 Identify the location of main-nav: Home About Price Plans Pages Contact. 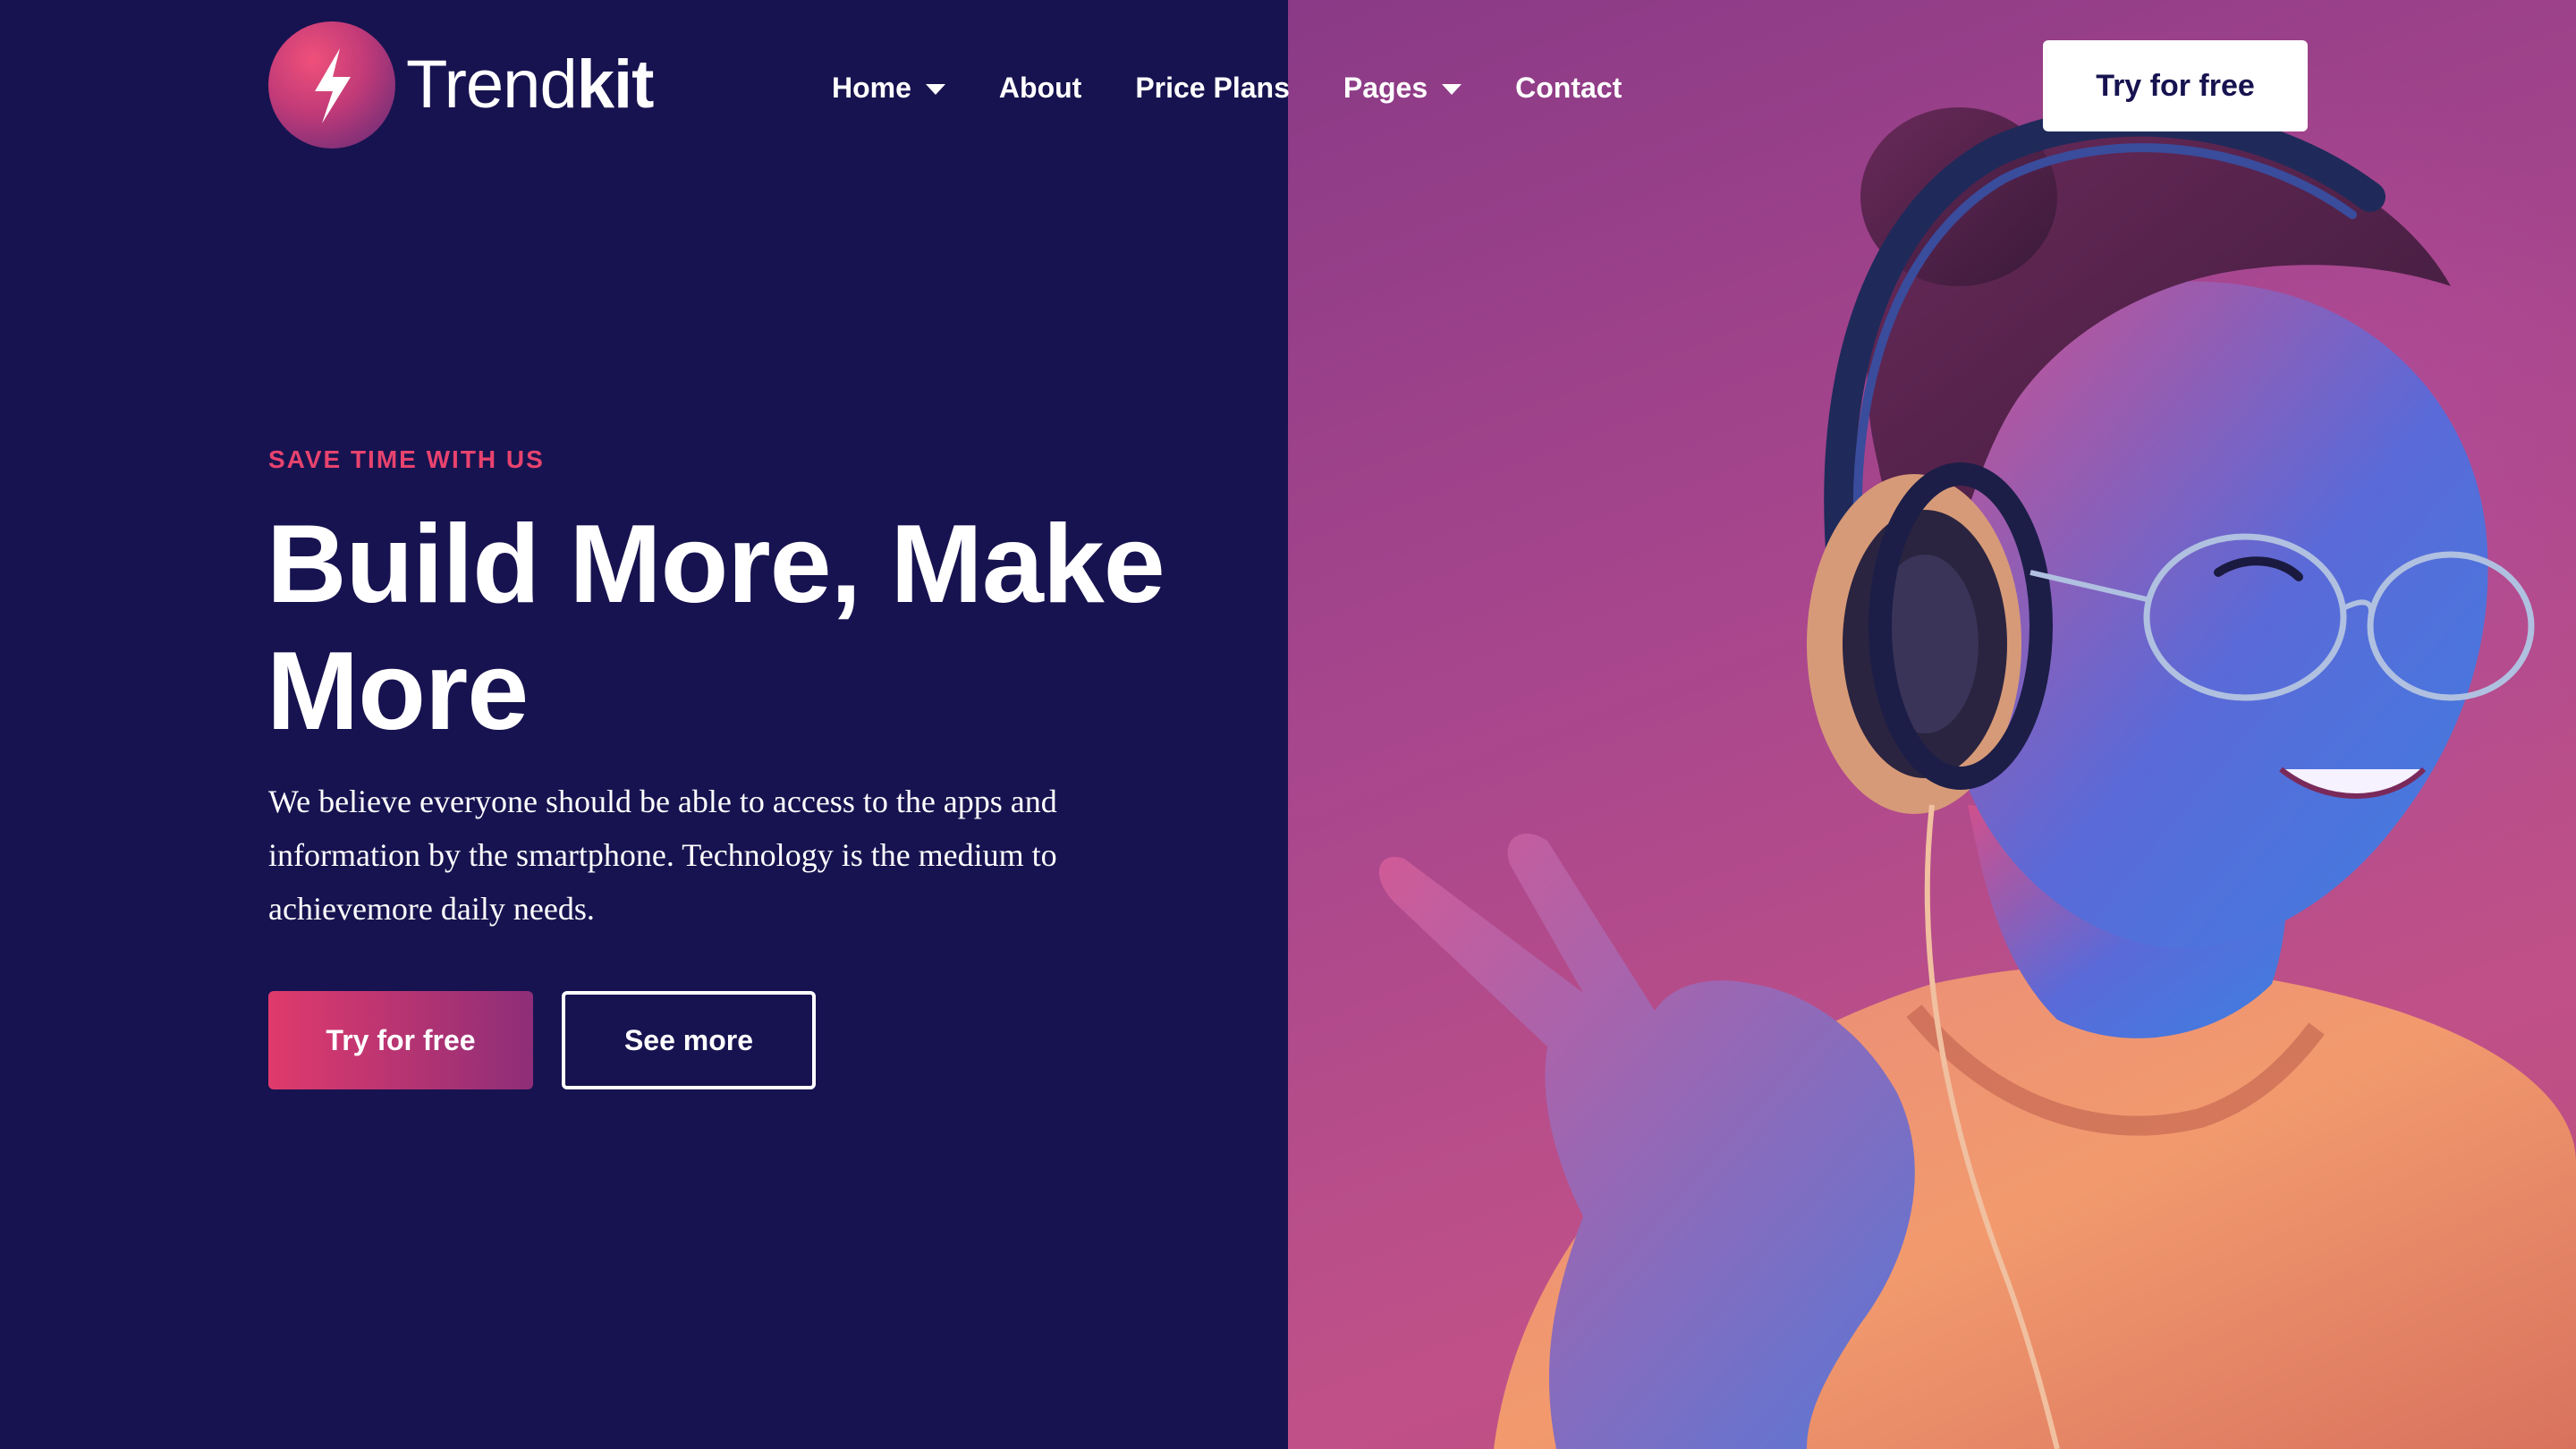
(1227, 87).